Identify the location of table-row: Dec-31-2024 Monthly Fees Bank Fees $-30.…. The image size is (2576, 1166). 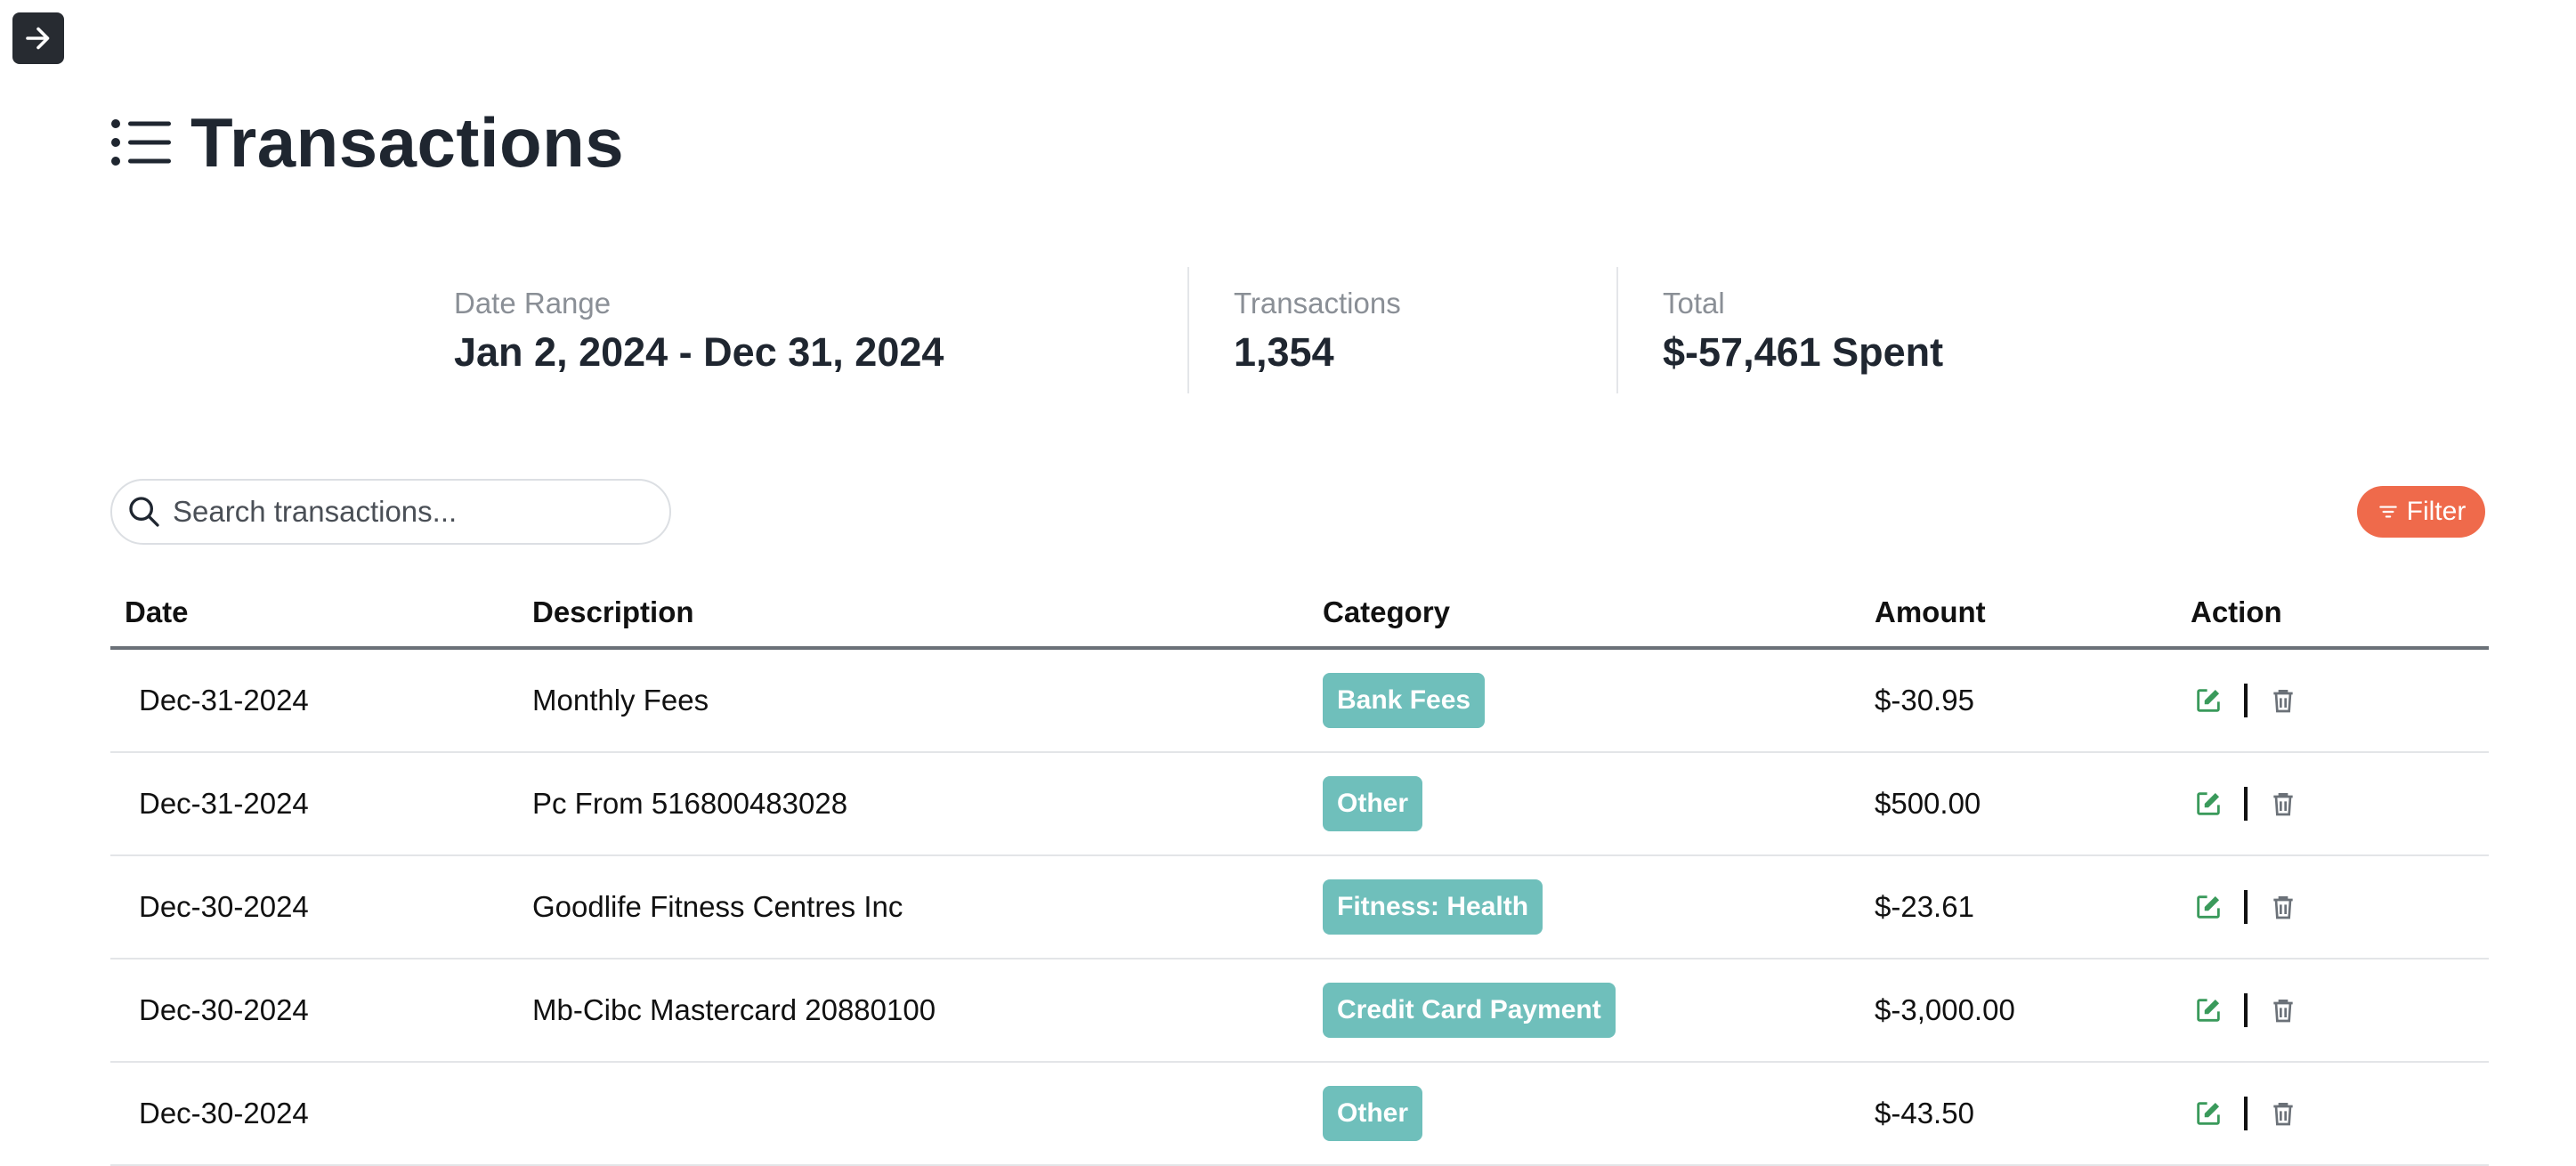
(1299, 700).